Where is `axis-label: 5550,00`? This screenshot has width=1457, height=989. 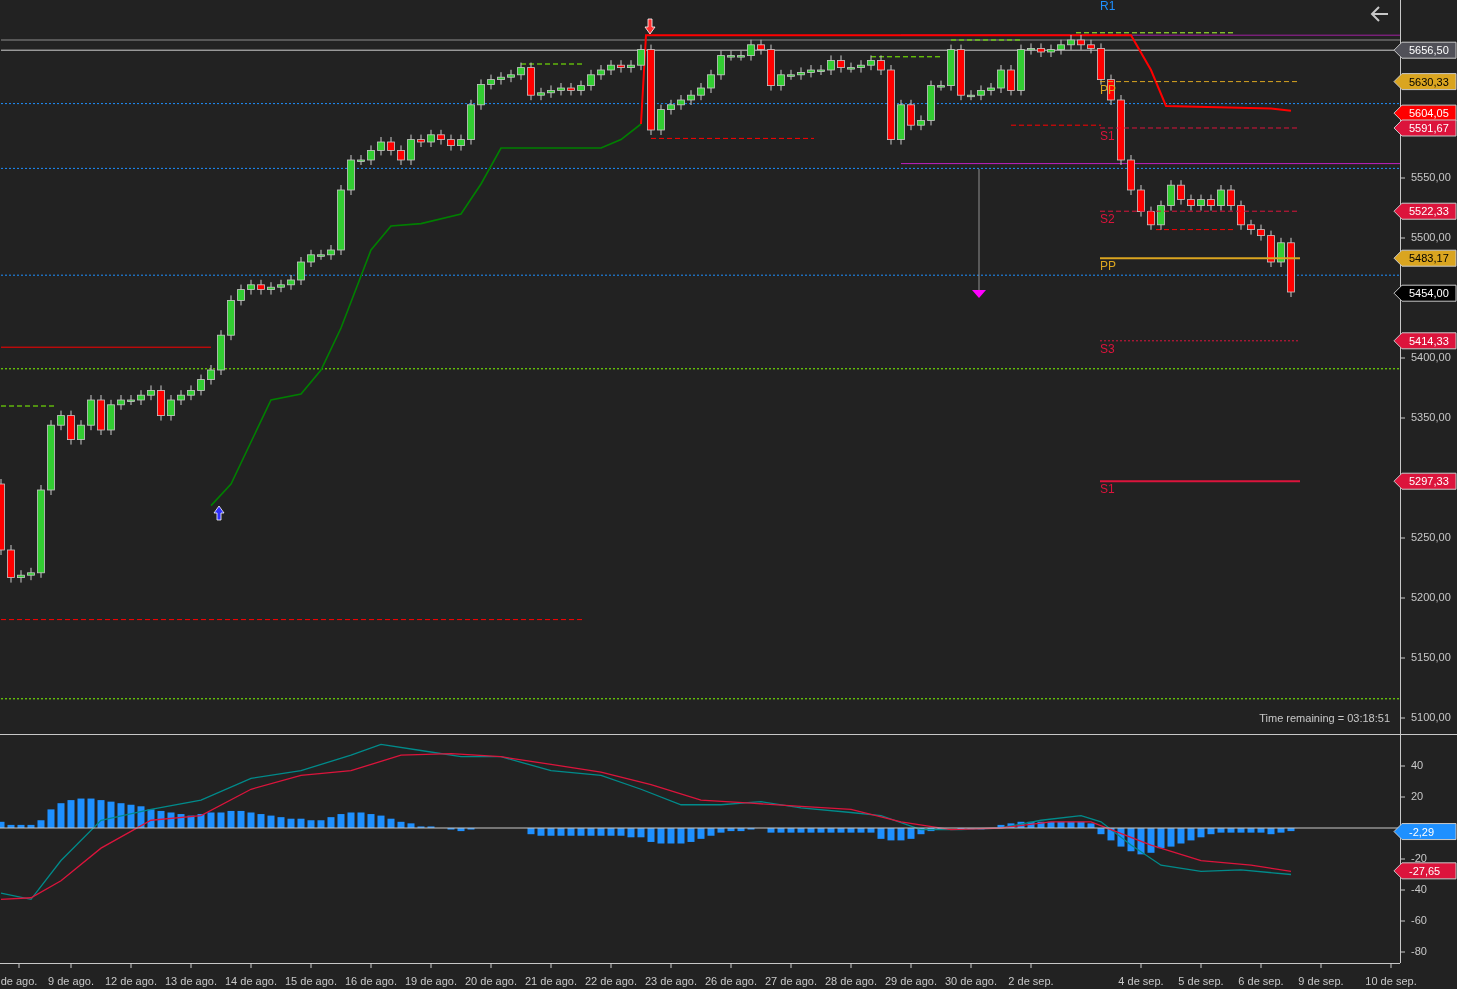 axis-label: 5550,00 is located at coordinates (1431, 177).